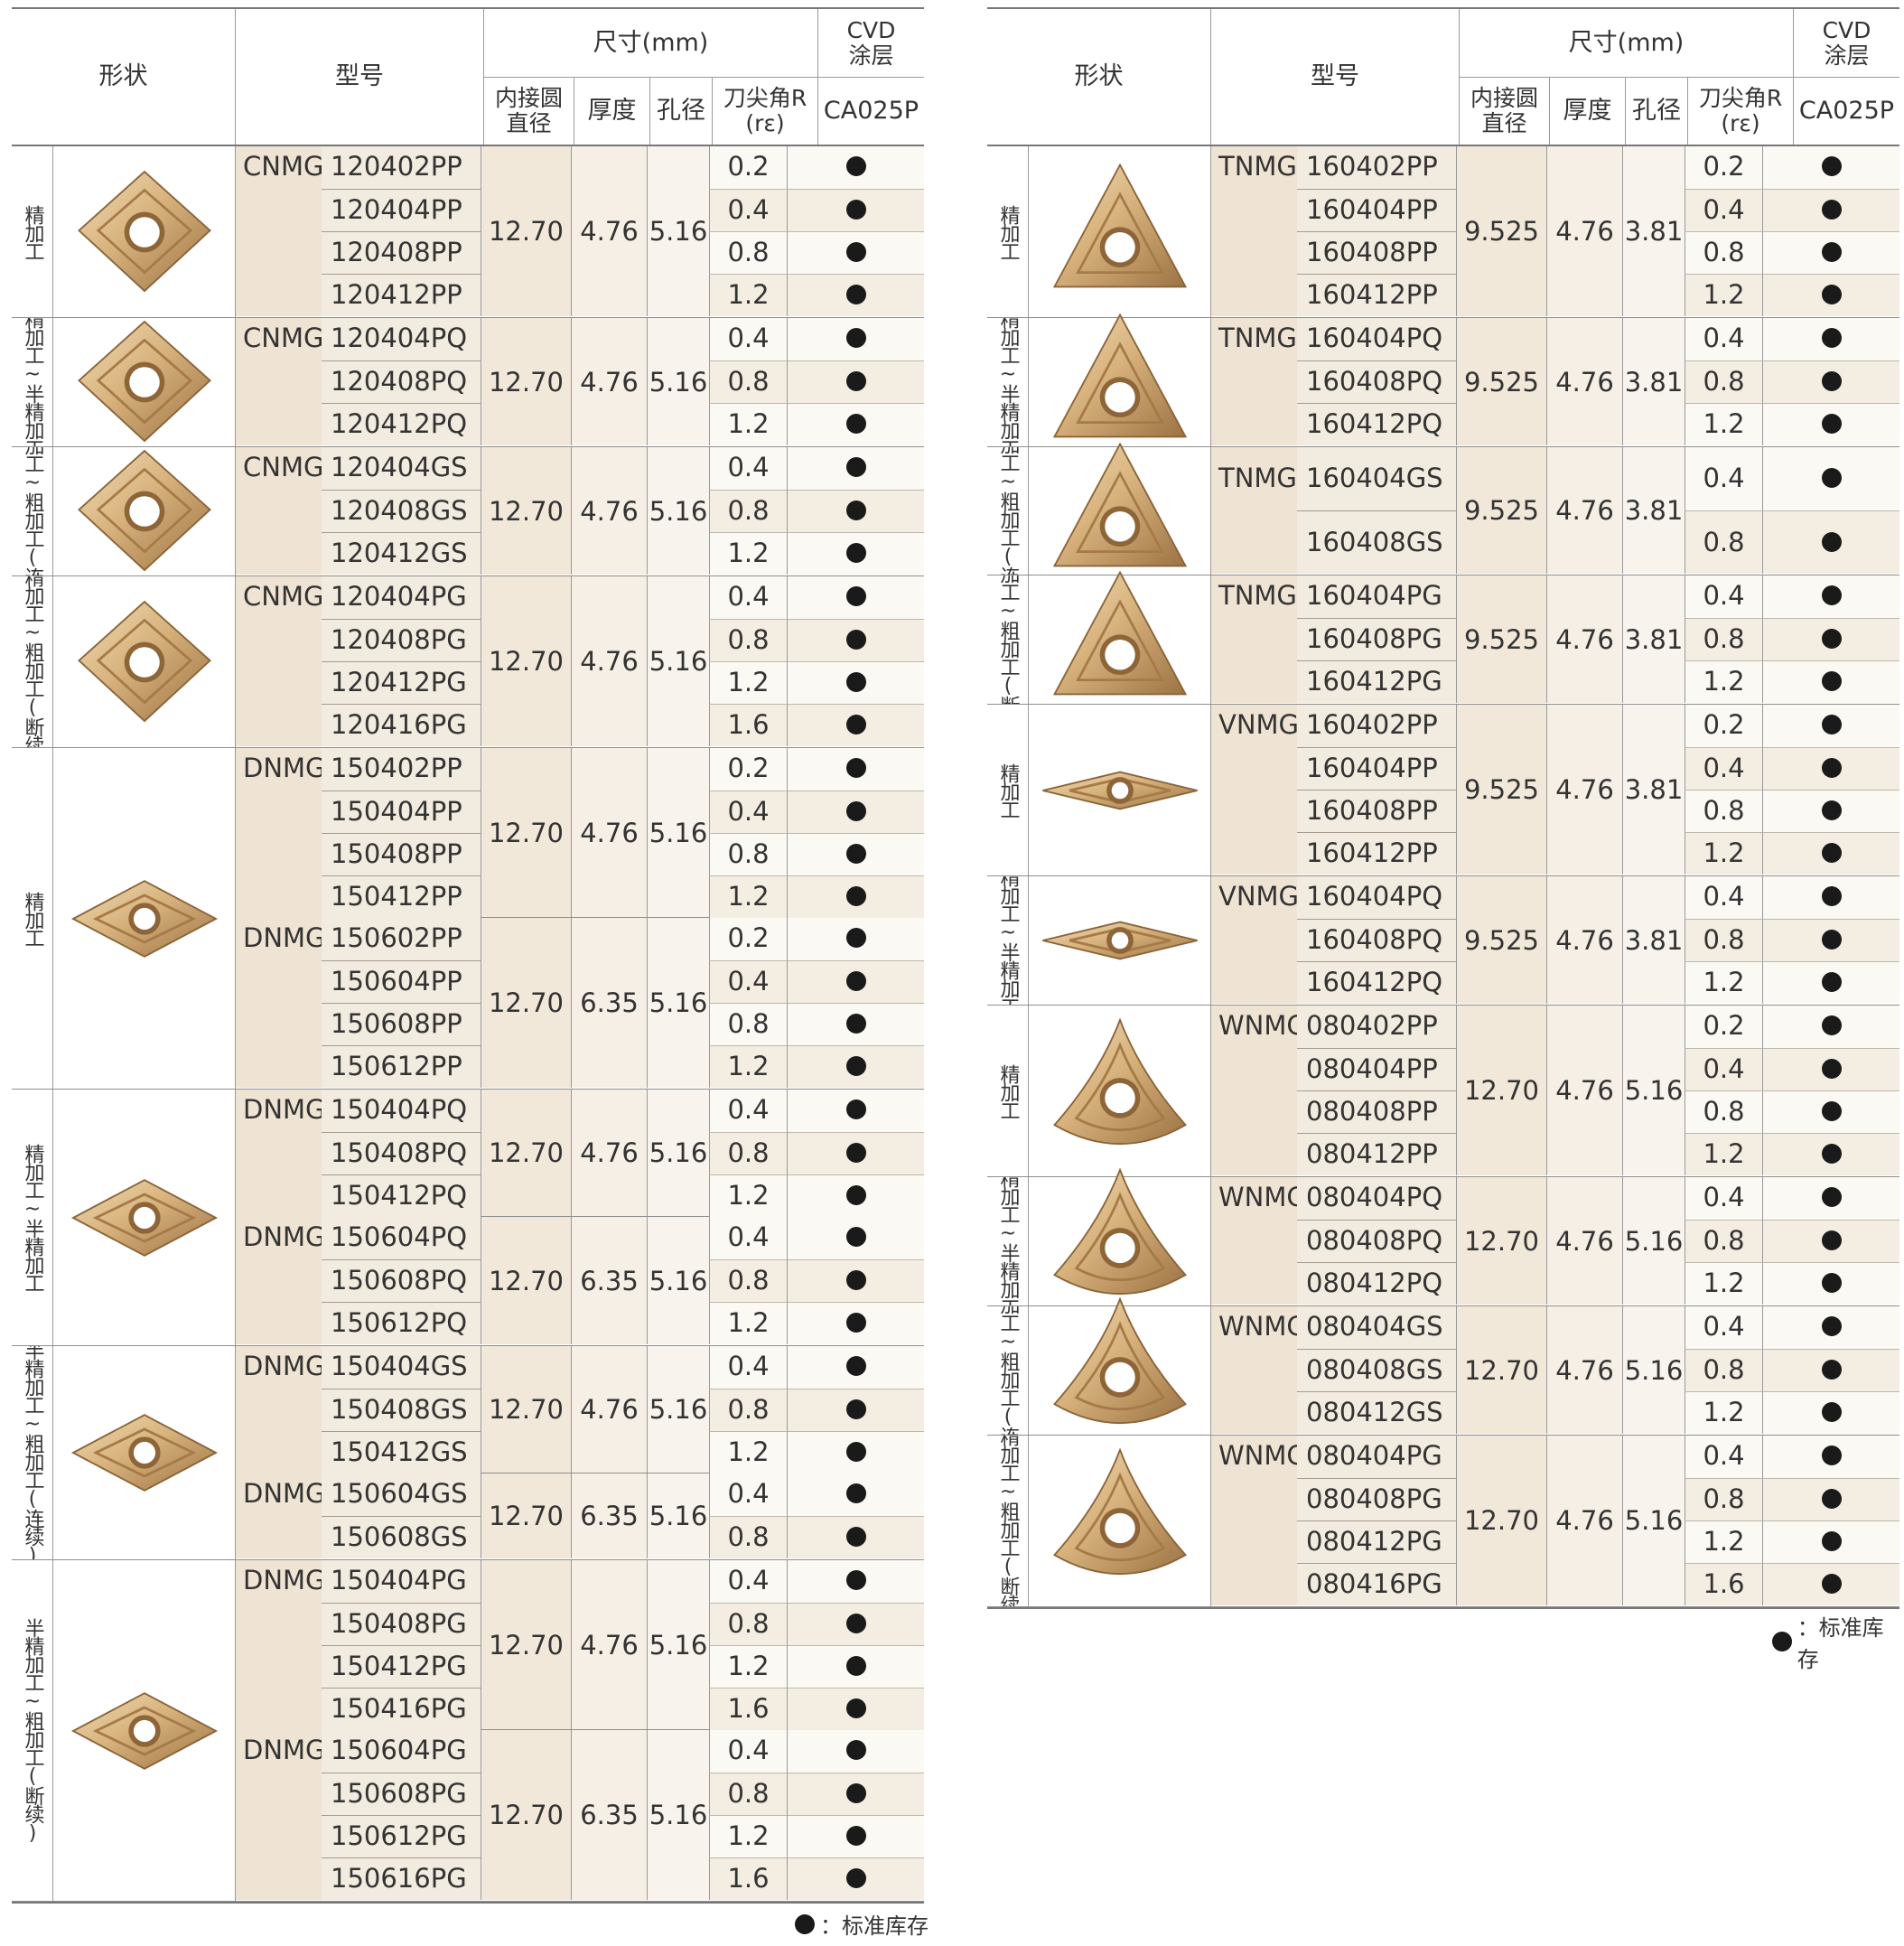 Image resolution: width=1904 pixels, height=1946 pixels. What do you see at coordinates (1376, 381) in the screenshot?
I see `model-code: 160408PQ` at bounding box center [1376, 381].